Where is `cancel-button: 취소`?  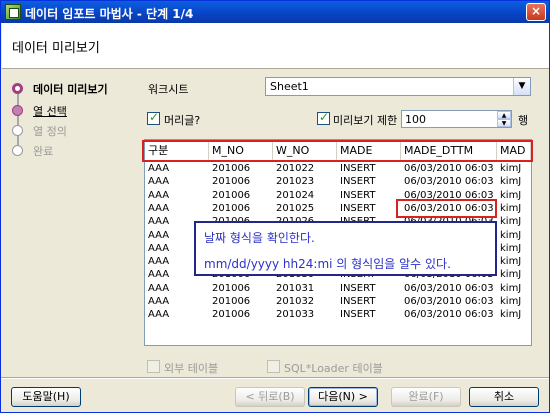
cancel-button: 취소 is located at coordinates (504, 397).